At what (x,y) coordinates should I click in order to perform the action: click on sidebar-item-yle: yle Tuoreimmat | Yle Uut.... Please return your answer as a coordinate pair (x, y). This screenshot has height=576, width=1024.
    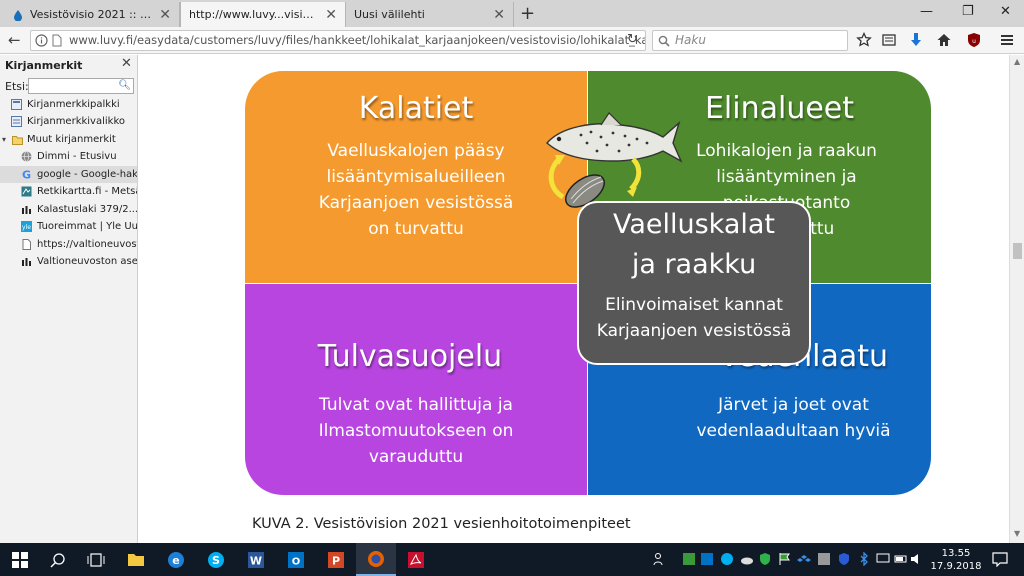
    Looking at the image, I should click on (68, 226).